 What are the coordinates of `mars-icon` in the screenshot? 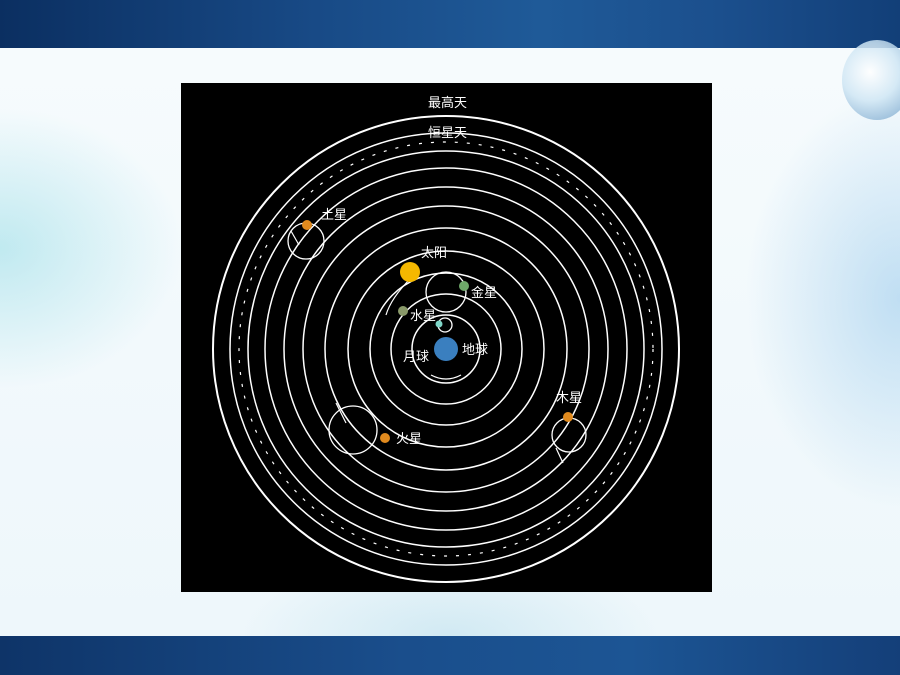 It's located at (385, 438).